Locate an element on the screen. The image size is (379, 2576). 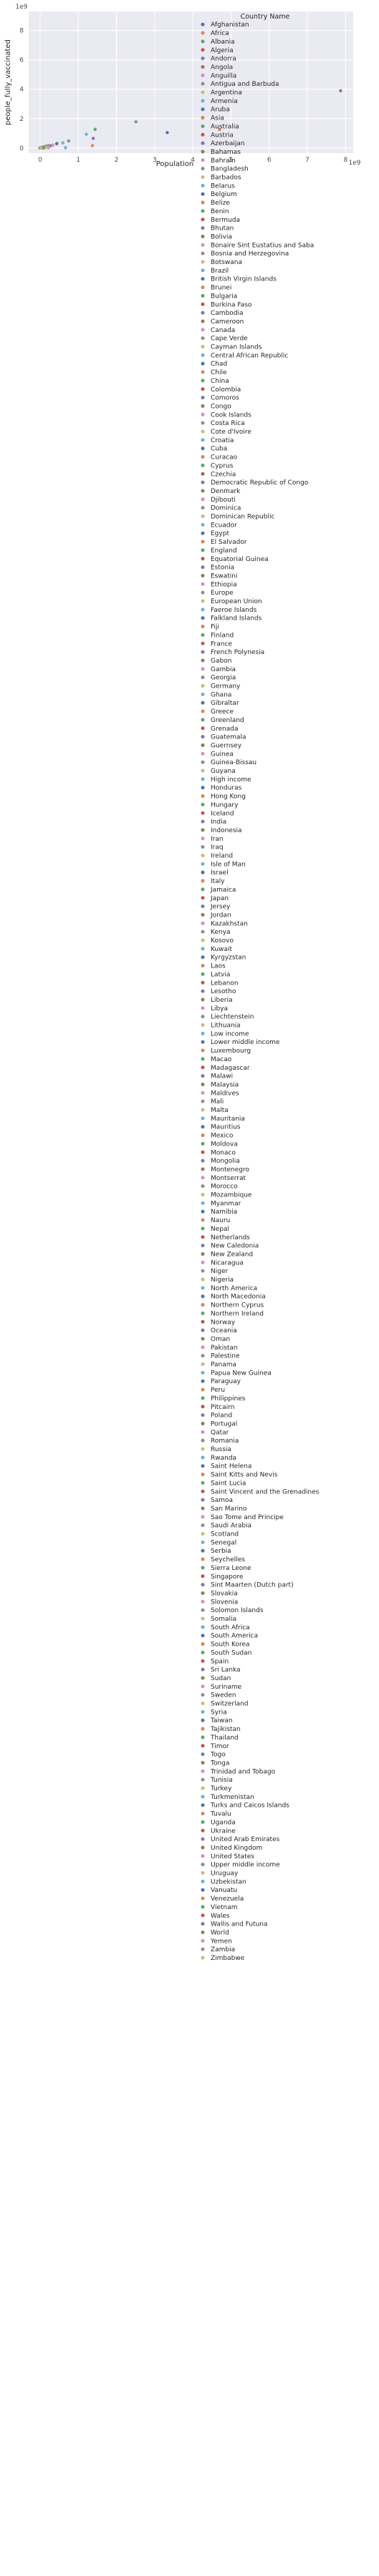
y-axis-multiplier: 1e9 is located at coordinates (22, 7).